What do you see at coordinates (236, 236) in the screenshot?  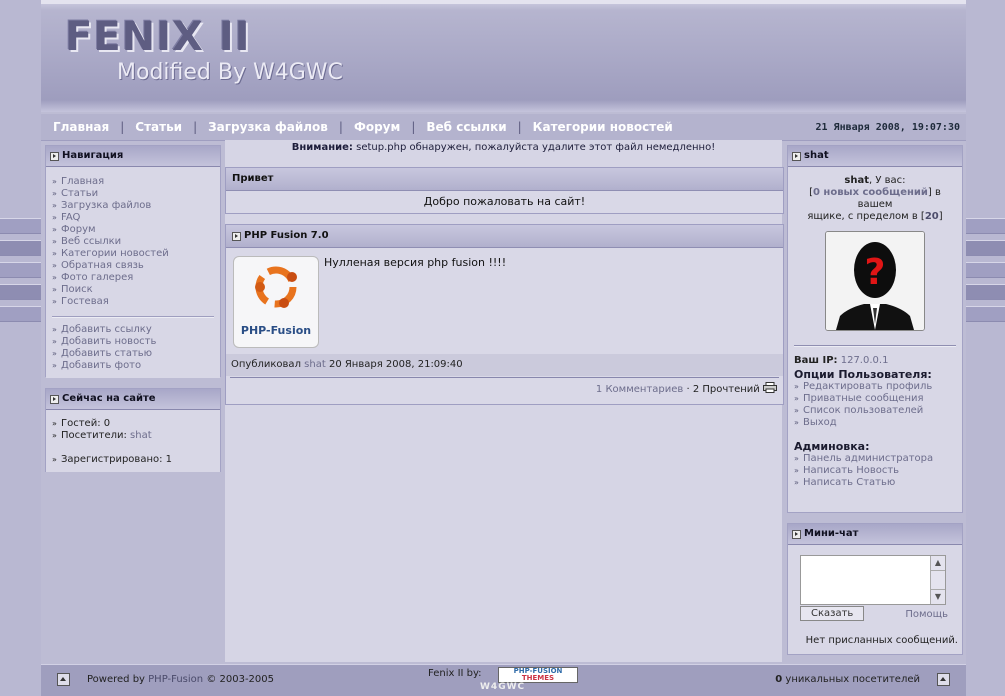 I see `news-bullet-icon` at bounding box center [236, 236].